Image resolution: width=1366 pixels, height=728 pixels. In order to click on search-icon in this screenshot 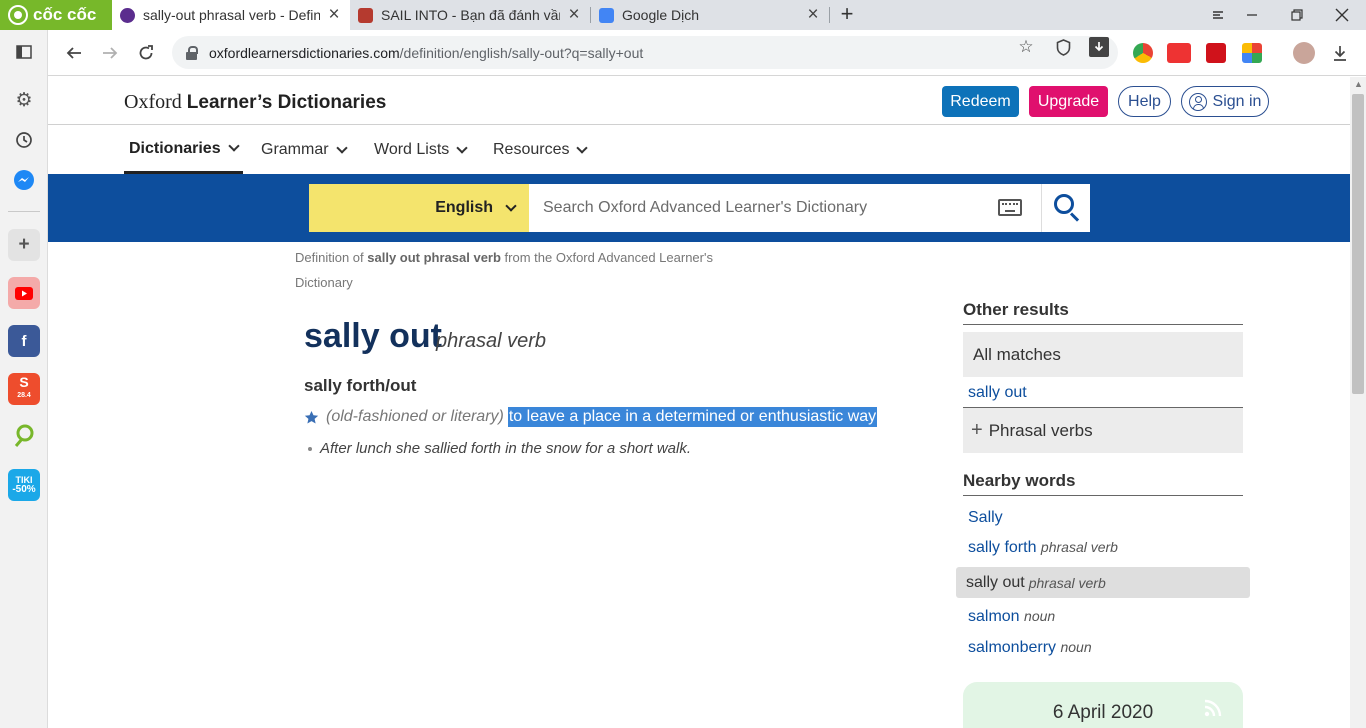, I will do `click(1064, 204)`.